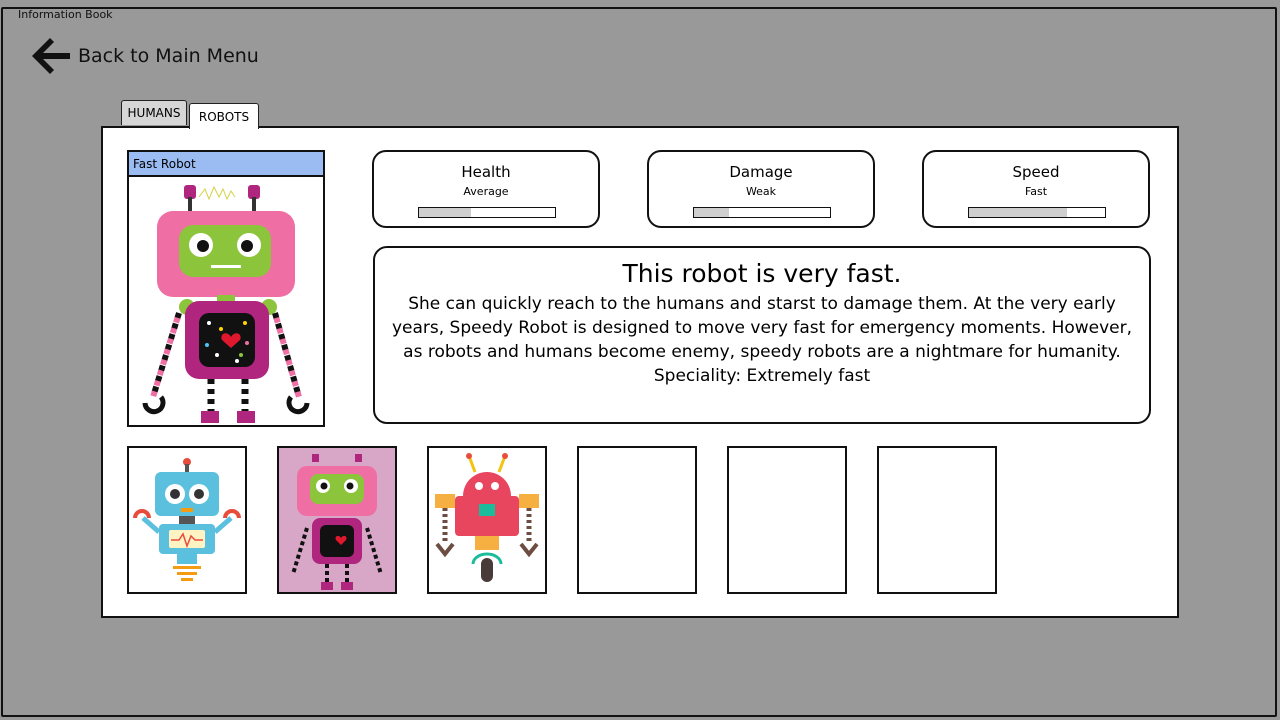 The height and width of the screenshot is (720, 1280). I want to click on tab-robots: ROBOTS, so click(224, 116).